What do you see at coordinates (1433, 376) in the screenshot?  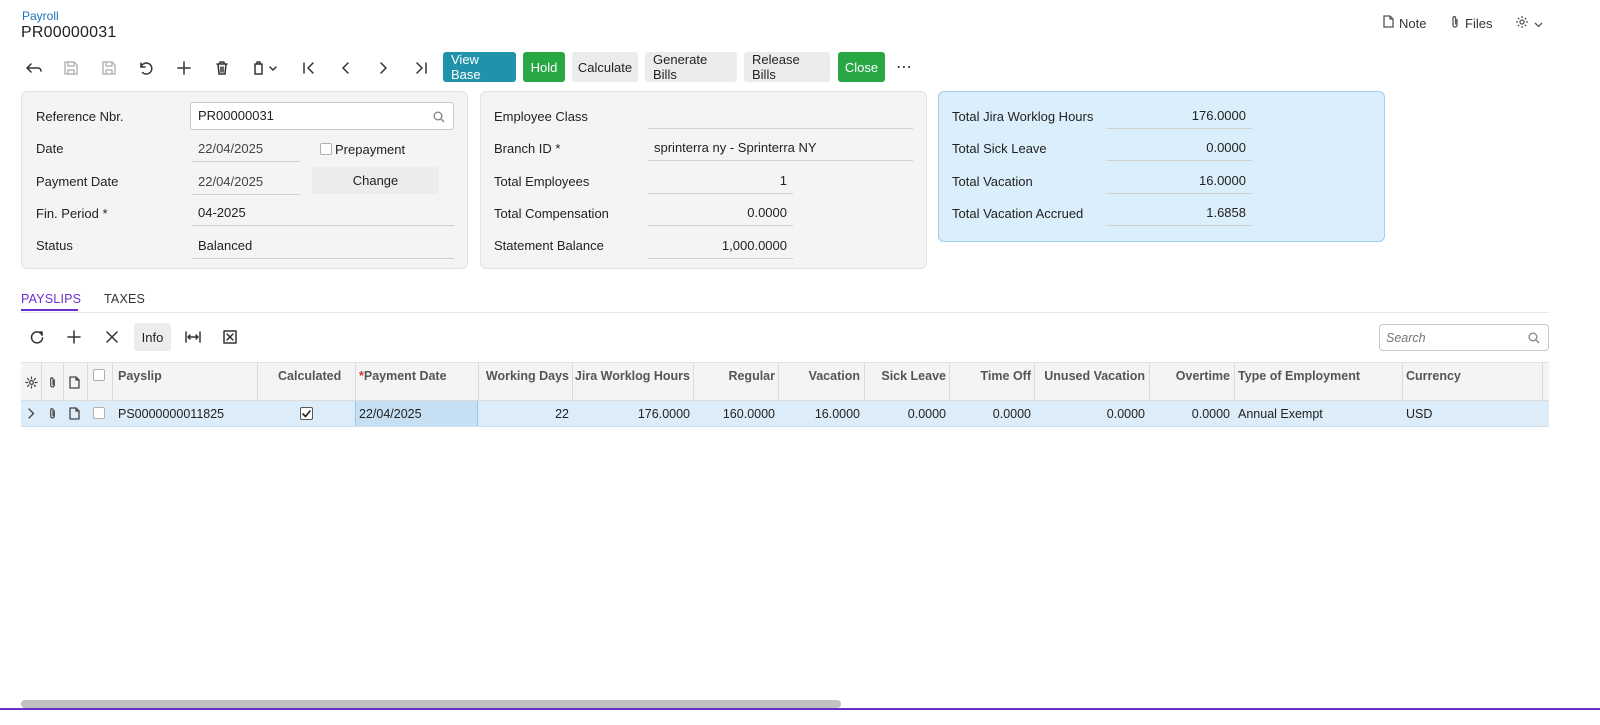 I see `col-currency: Currency` at bounding box center [1433, 376].